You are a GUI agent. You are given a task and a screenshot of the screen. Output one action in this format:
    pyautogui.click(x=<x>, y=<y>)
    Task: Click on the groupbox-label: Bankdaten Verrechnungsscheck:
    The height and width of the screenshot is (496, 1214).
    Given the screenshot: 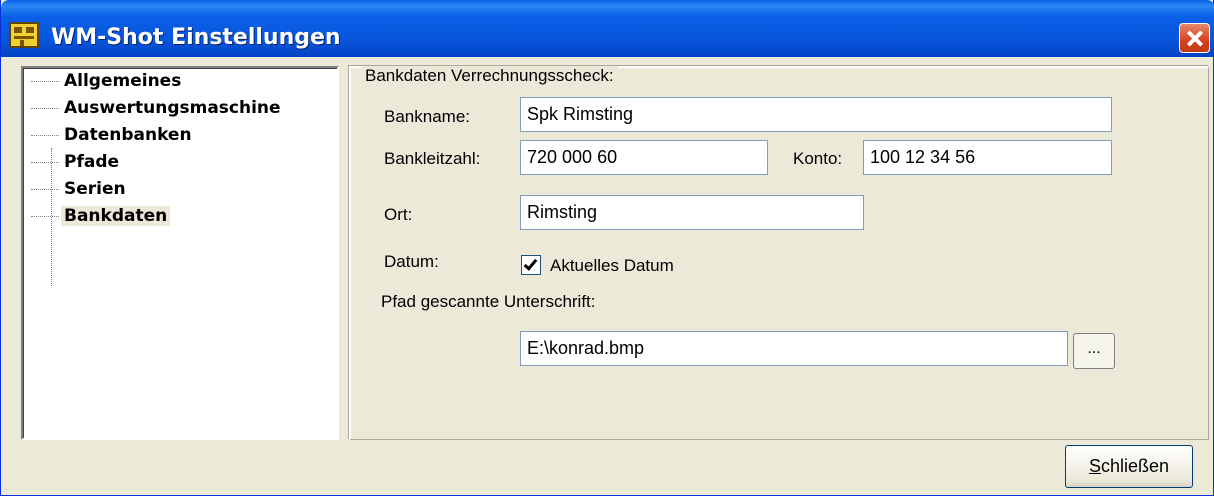 What is the action you would take?
    pyautogui.click(x=489, y=76)
    